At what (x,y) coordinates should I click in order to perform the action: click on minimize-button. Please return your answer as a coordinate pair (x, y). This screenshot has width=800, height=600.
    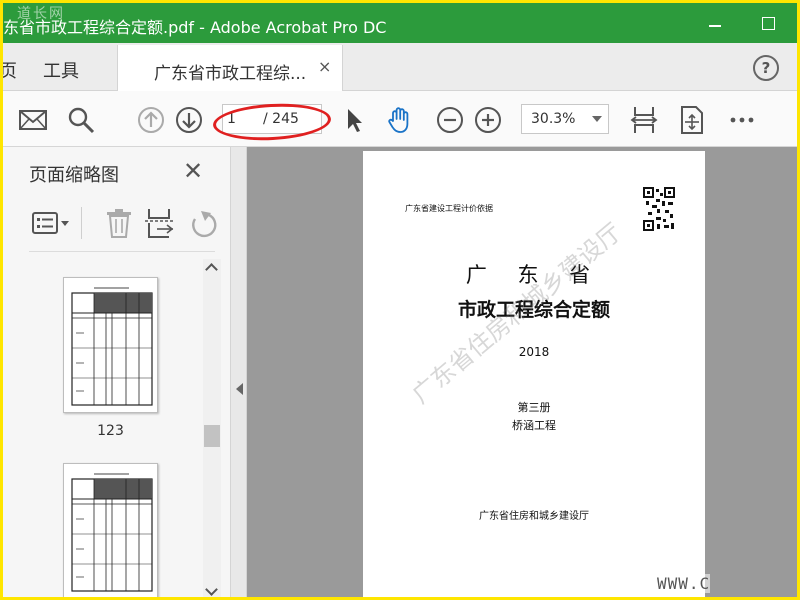
    Looking at the image, I should click on (715, 23).